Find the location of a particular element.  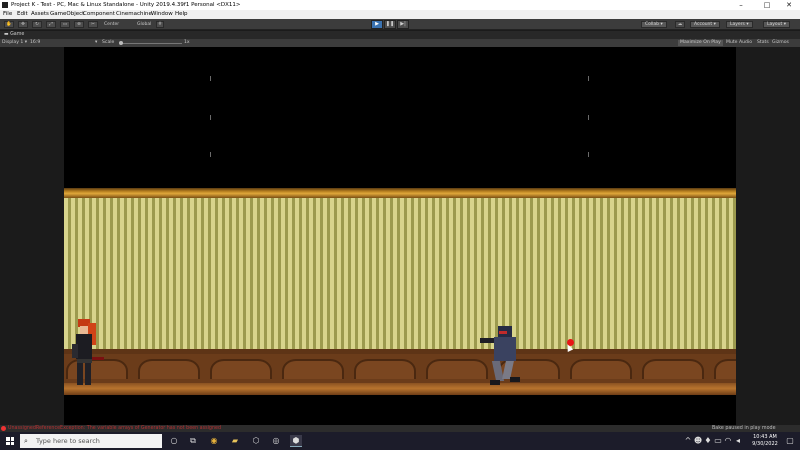

unity-hub-icon: ⬡ is located at coordinates (256, 441).